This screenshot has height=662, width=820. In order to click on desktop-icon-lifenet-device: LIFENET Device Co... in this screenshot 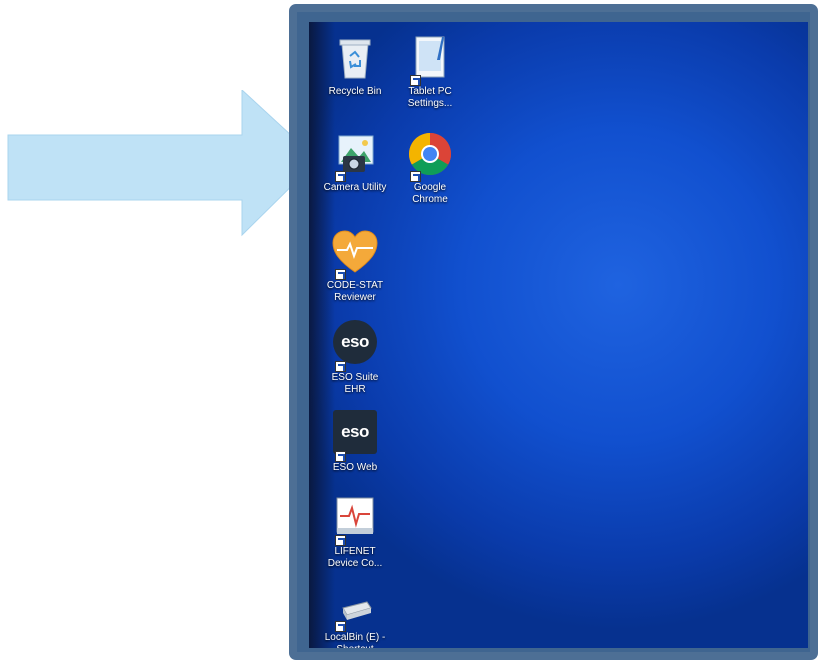, I will do `click(355, 532)`.